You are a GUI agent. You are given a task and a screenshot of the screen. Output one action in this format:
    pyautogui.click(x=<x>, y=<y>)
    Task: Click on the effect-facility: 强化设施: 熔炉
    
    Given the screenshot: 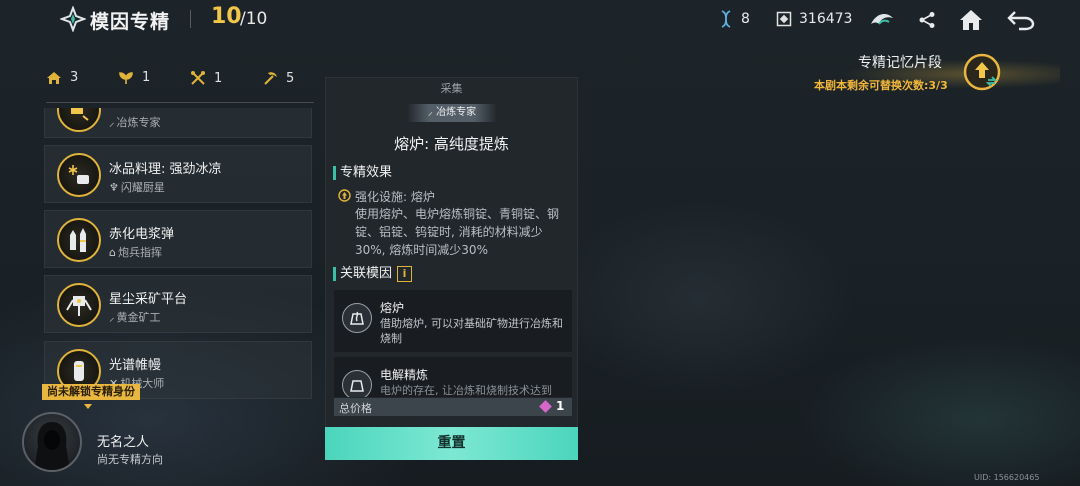 What is the action you would take?
    pyautogui.click(x=395, y=197)
    